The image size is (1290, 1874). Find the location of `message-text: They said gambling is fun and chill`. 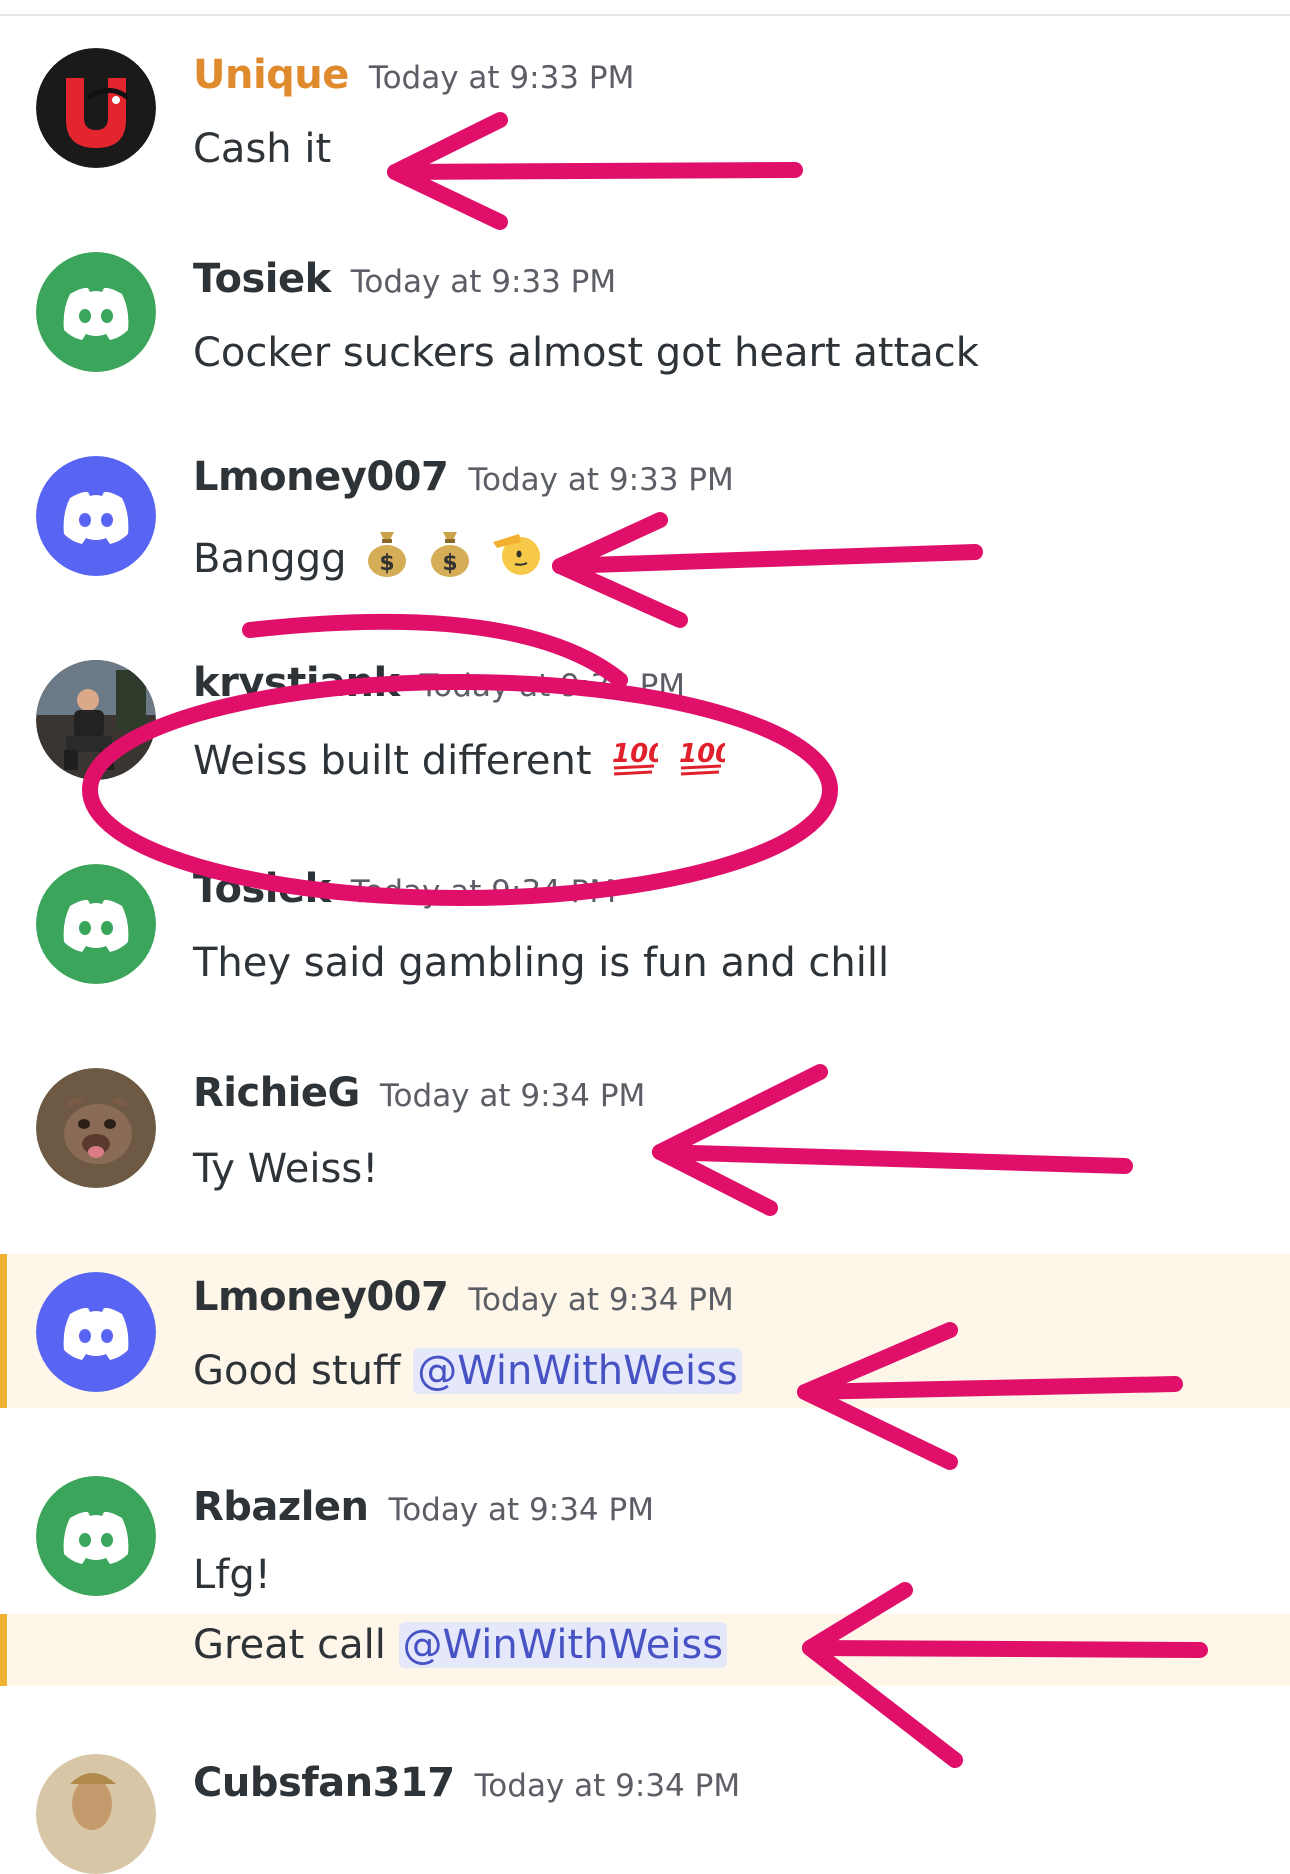

message-text: They said gambling is fun and chill is located at coordinates (541, 963).